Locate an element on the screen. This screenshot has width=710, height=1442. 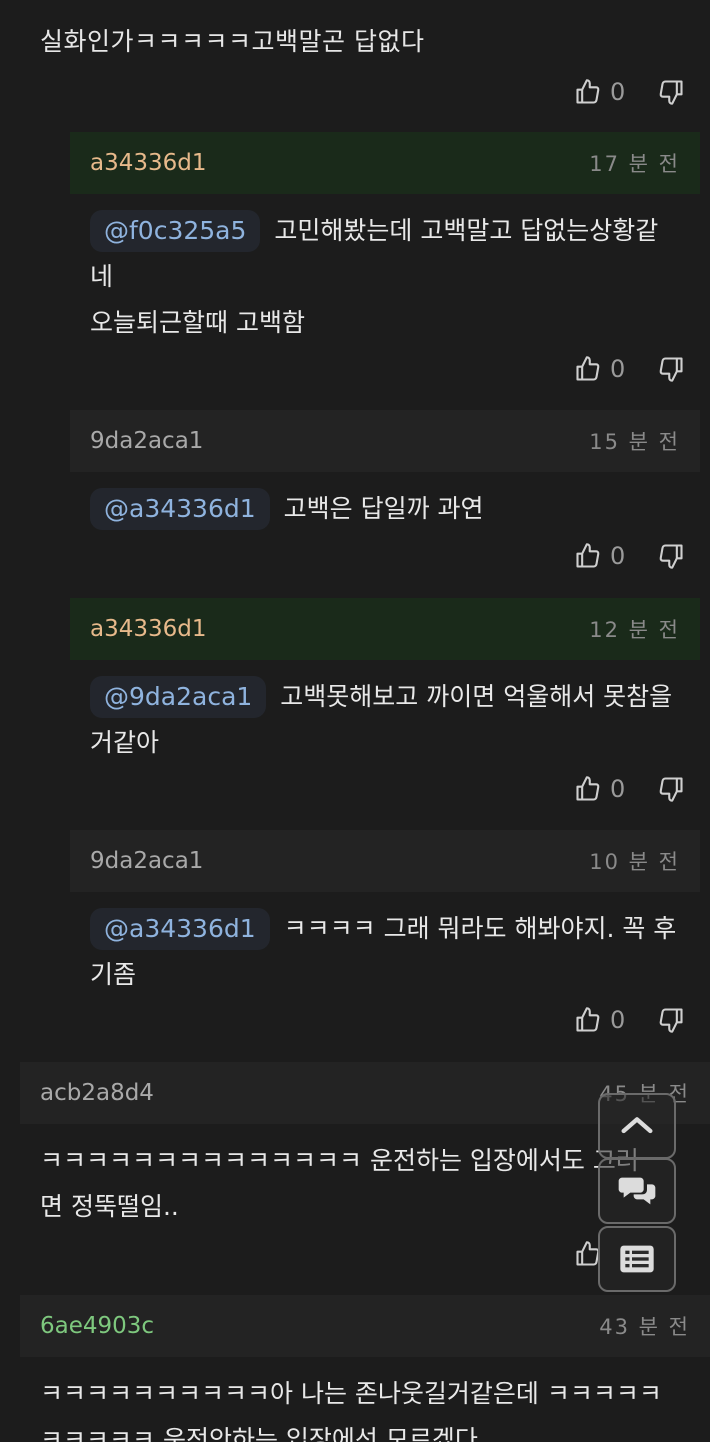
comment-text: 실화인가ㅋㅋㅋㅋㅋ고백말곤 답없다 is located at coordinates (232, 41).